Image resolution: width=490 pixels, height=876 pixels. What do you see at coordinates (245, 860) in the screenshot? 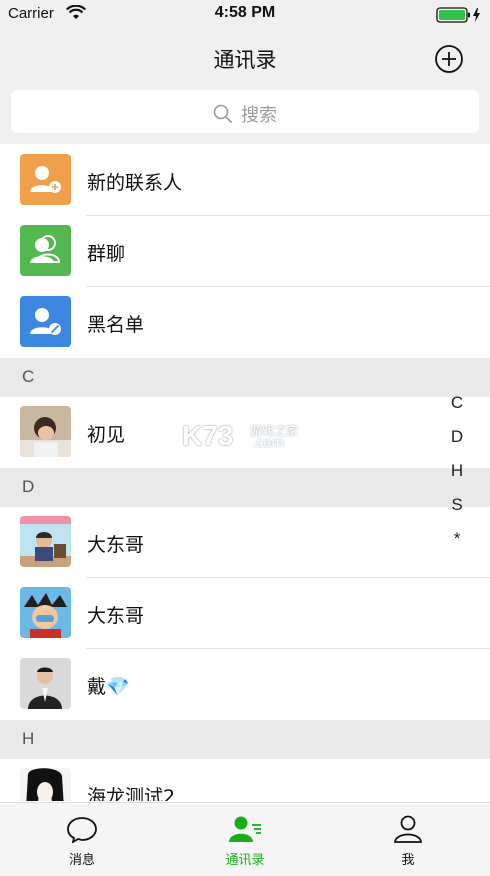
I see `tab-label: 通讯录` at bounding box center [245, 860].